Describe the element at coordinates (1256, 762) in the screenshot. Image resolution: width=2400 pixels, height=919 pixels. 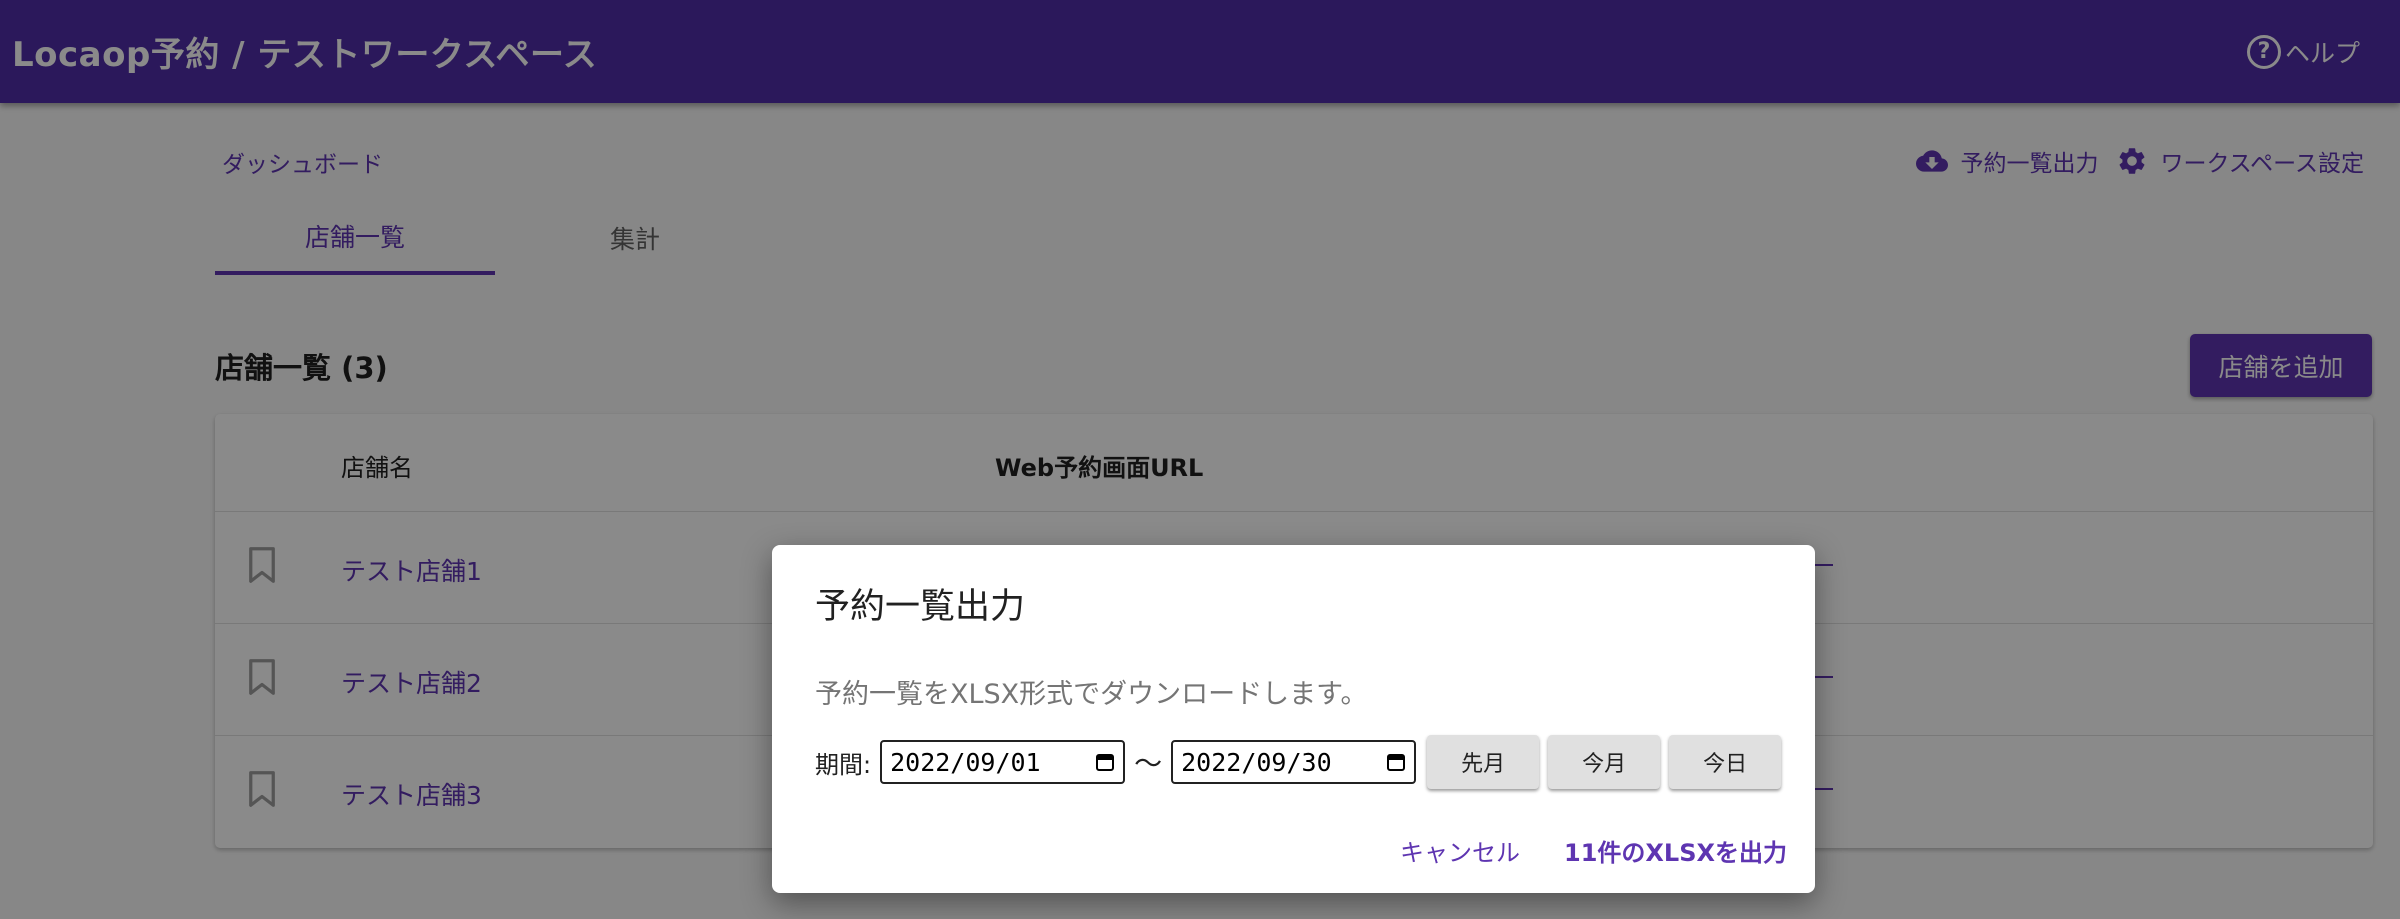
I see `end-date-value: 2022/09/30` at that location.